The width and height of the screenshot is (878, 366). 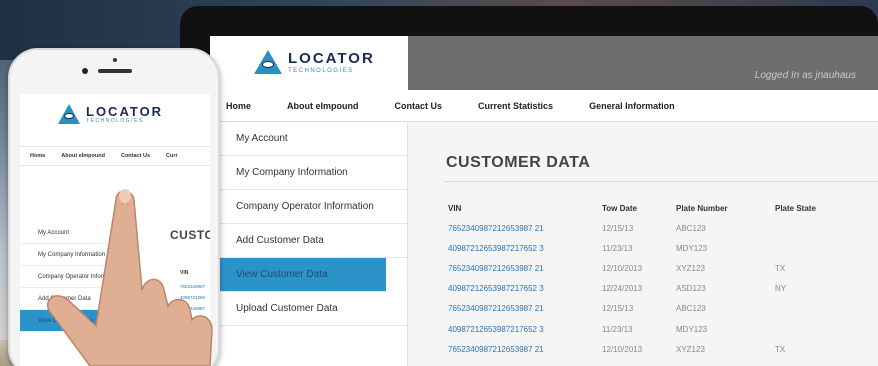 I want to click on column-header-vin: VIN, so click(x=525, y=208).